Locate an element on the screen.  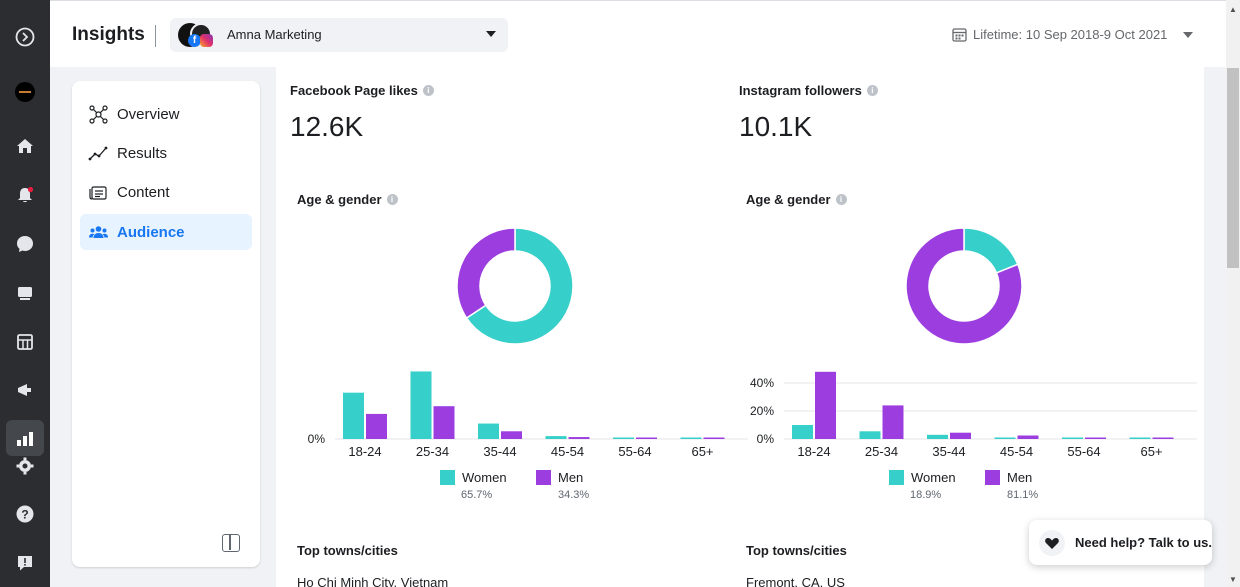
instagram-top-cities-label: Top towns/cities is located at coordinates (796, 550).